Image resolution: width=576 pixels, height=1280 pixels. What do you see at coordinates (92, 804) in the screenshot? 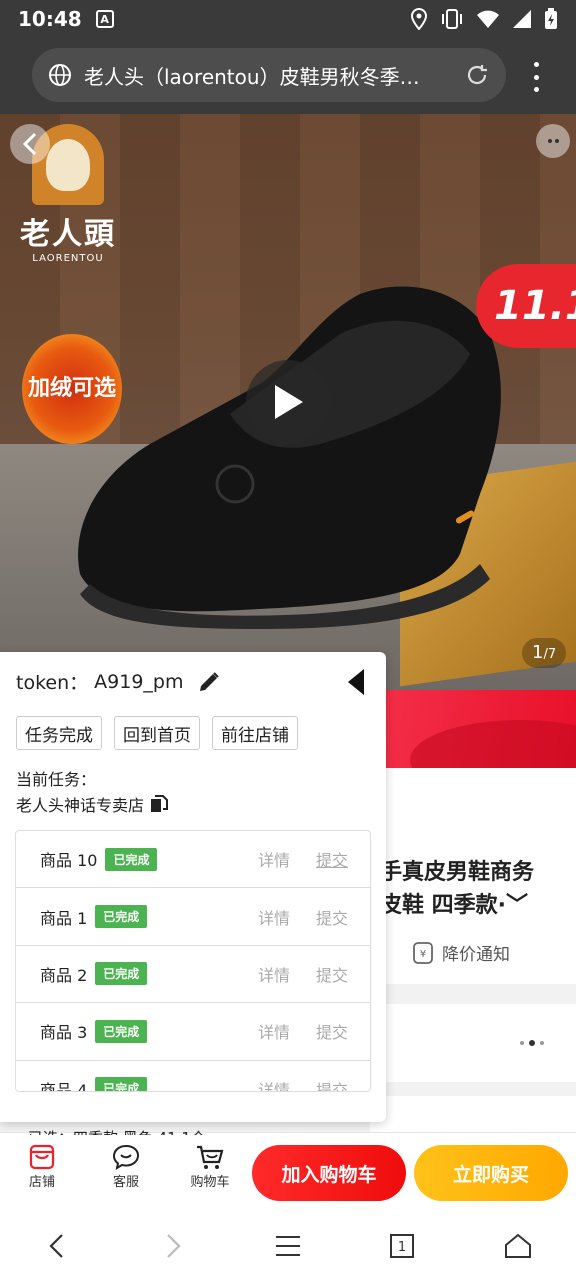
I see `current-task-name: 老人头神话专卖店` at bounding box center [92, 804].